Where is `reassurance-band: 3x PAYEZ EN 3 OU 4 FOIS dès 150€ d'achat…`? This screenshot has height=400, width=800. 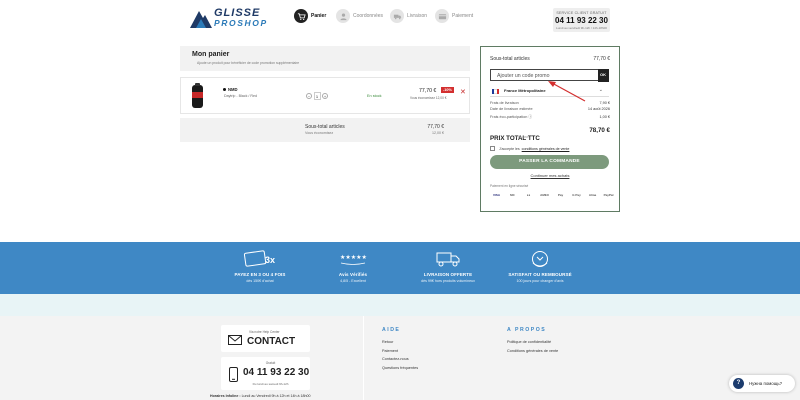
reassurance-band: 3x PAYEZ EN 3 OU 4 FOIS dès 150€ d'achat… is located at coordinates (400, 268).